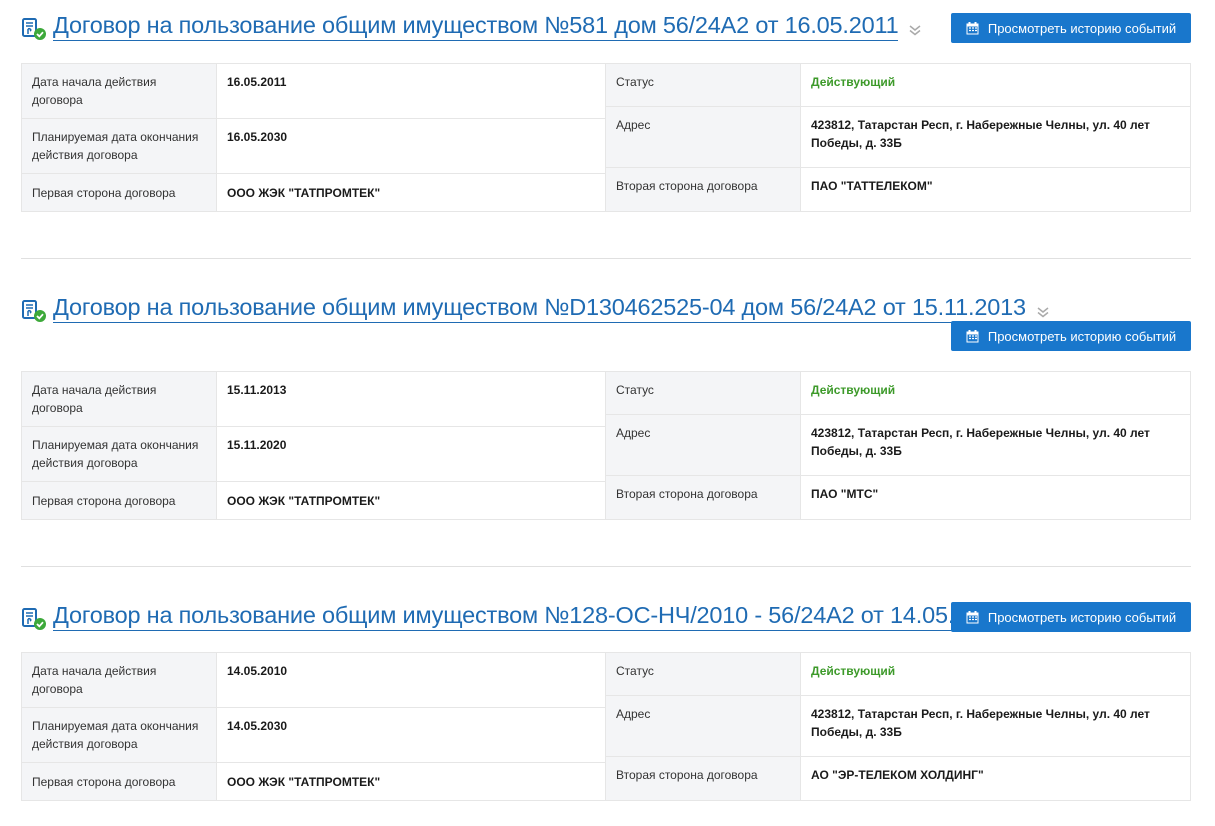 This screenshot has height=826, width=1215. Describe the element at coordinates (257, 726) in the screenshot. I see `end-date-value: 14.05.2030` at that location.